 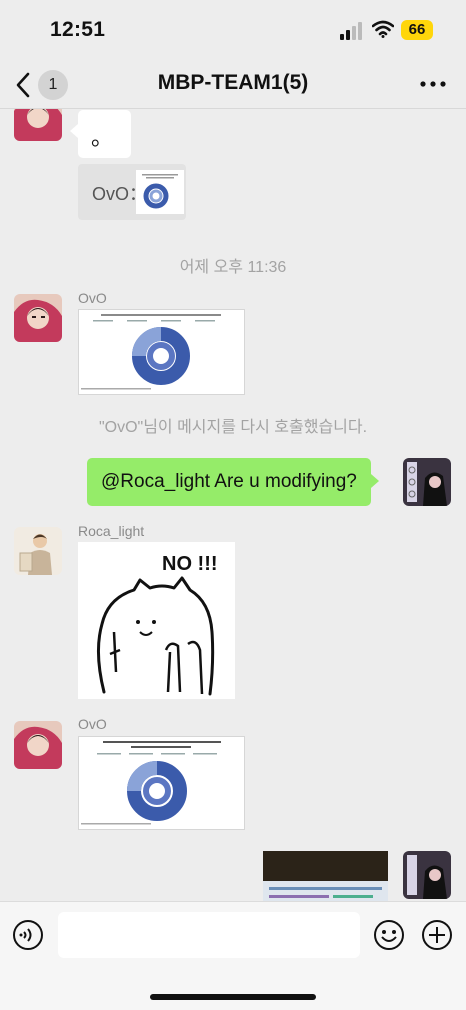 I want to click on emoji-icon, so click(x=389, y=935).